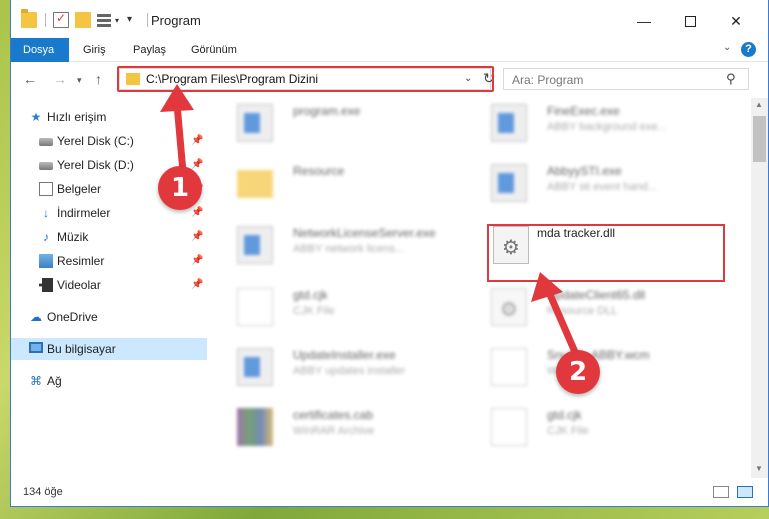 The width and height of the screenshot is (769, 519). What do you see at coordinates (180, 188) in the screenshot?
I see `step-1-badge: 1` at bounding box center [180, 188].